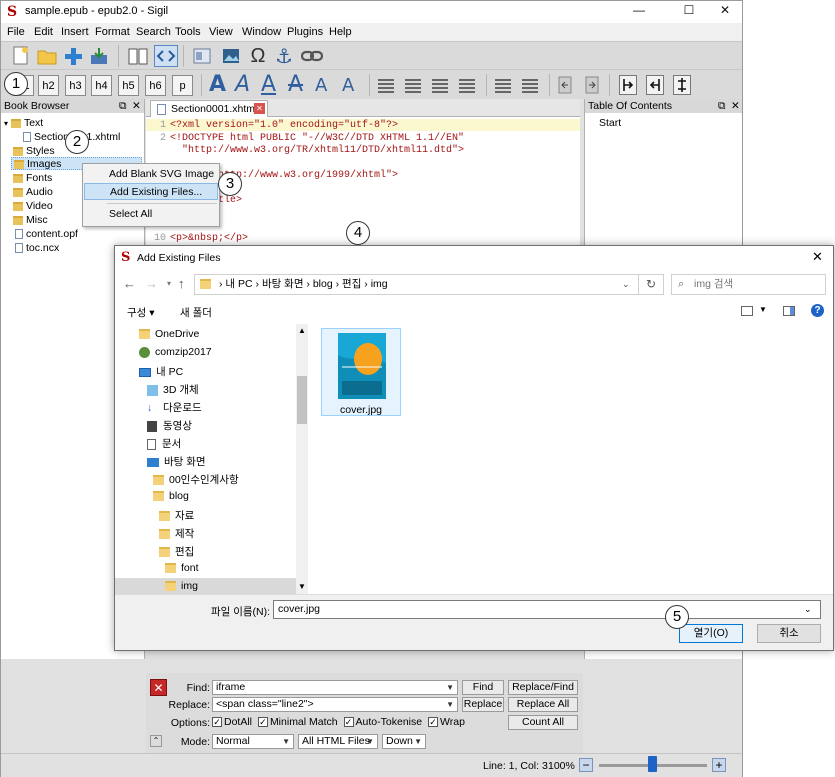  Describe the element at coordinates (238, 284) in the screenshot. I see `breadcrumb-my-pc: 내 PC` at that location.